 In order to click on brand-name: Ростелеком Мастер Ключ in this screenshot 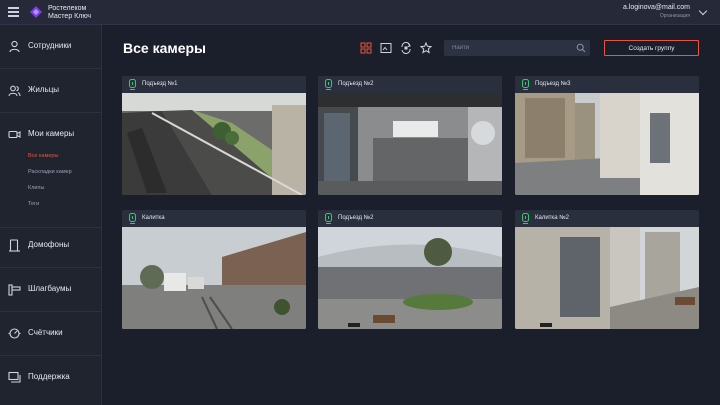, I will do `click(69, 12)`.